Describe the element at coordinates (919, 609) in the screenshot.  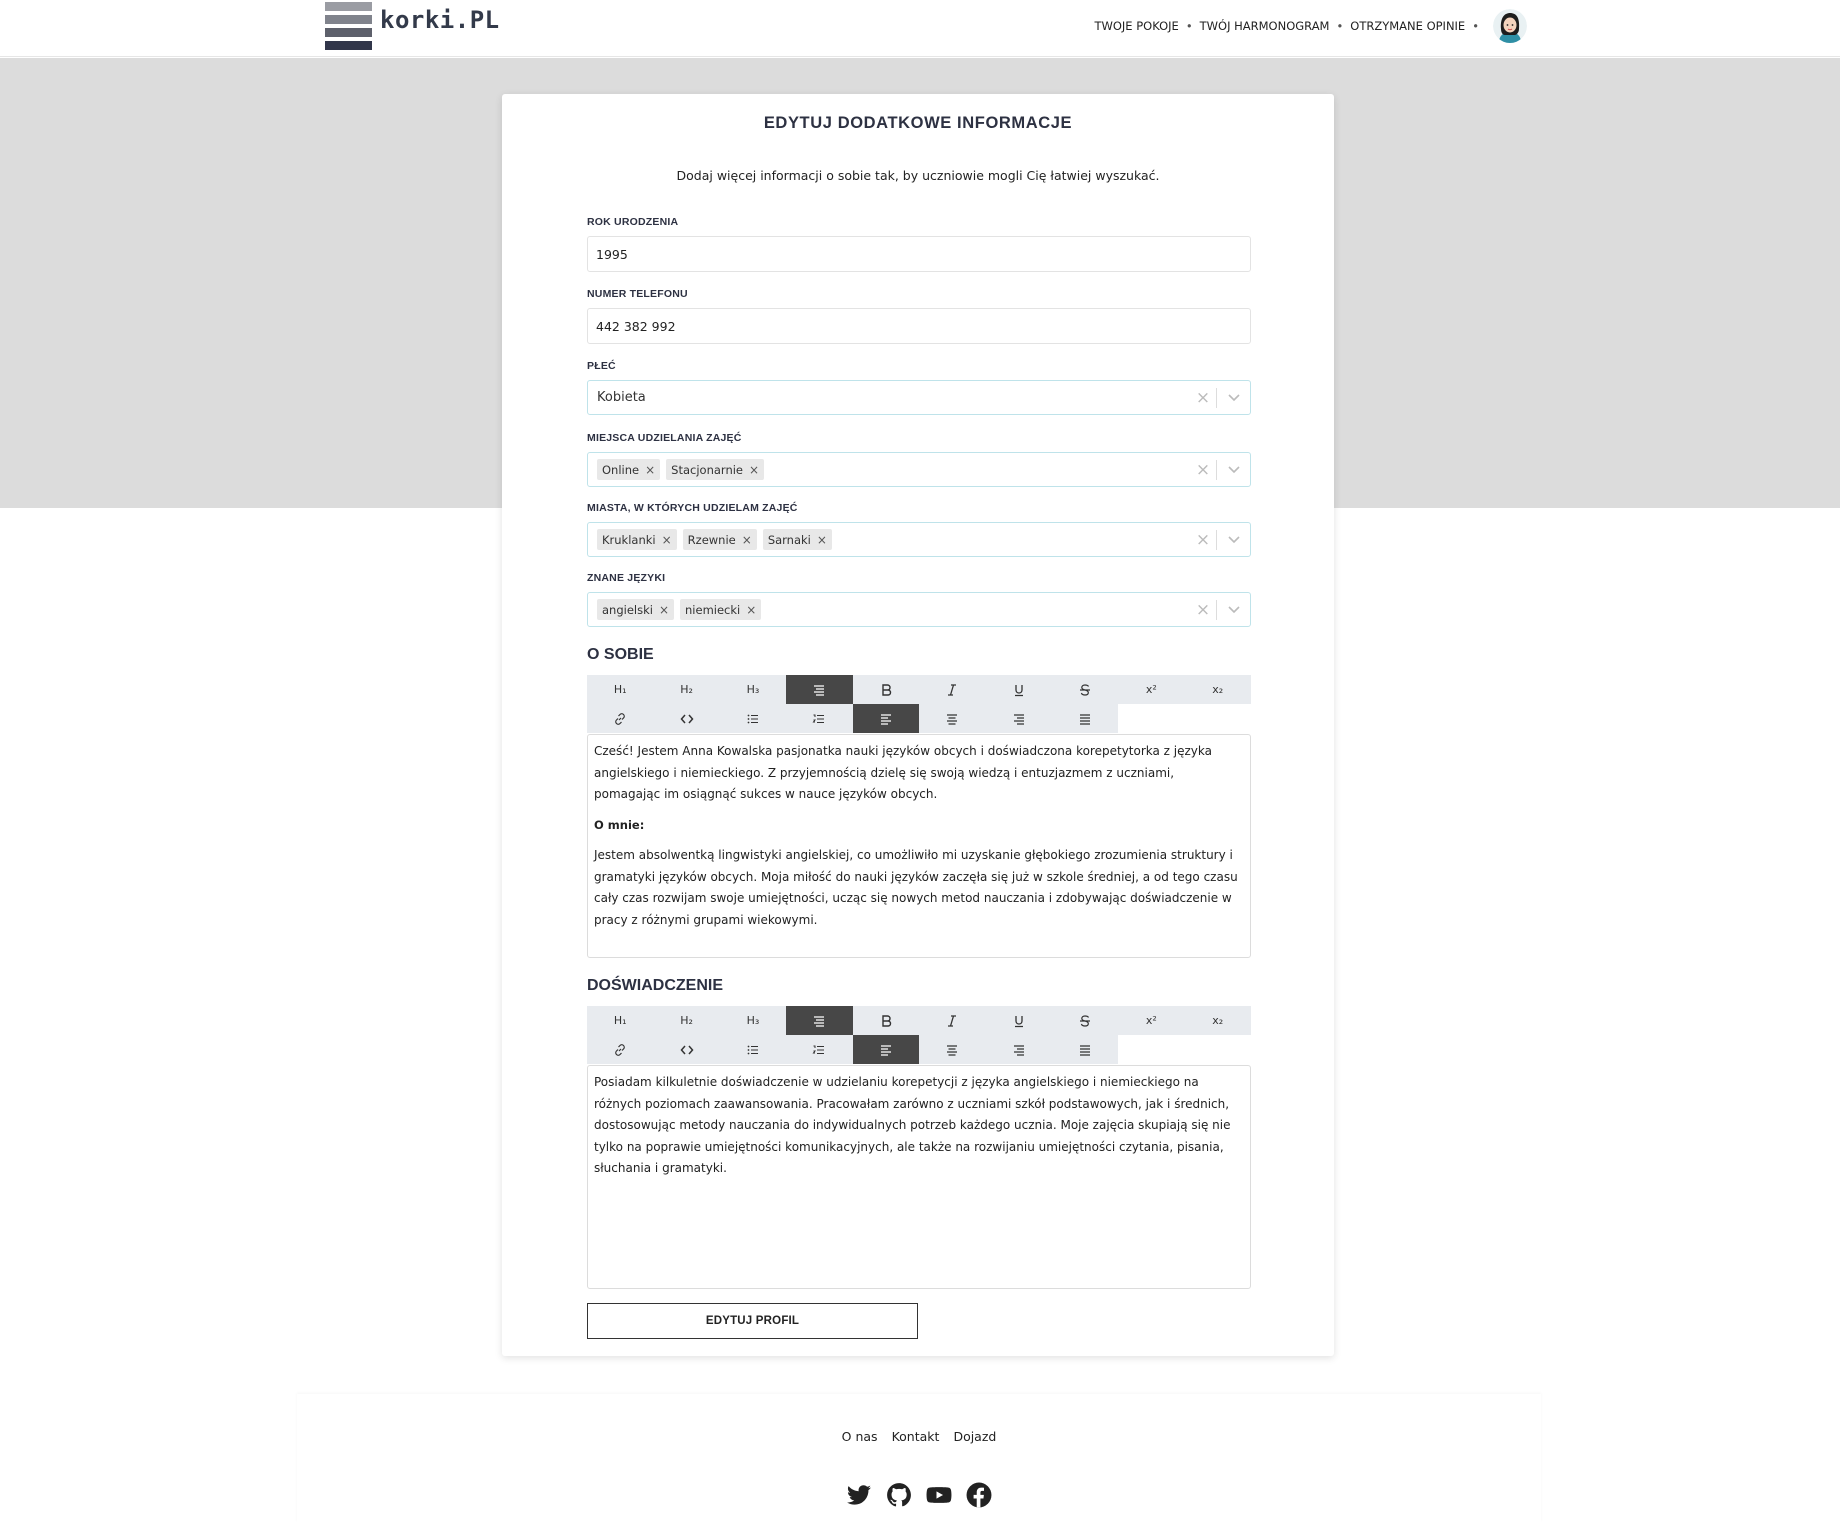
I see `languages-select: angielski × niemiecki × ×` at that location.